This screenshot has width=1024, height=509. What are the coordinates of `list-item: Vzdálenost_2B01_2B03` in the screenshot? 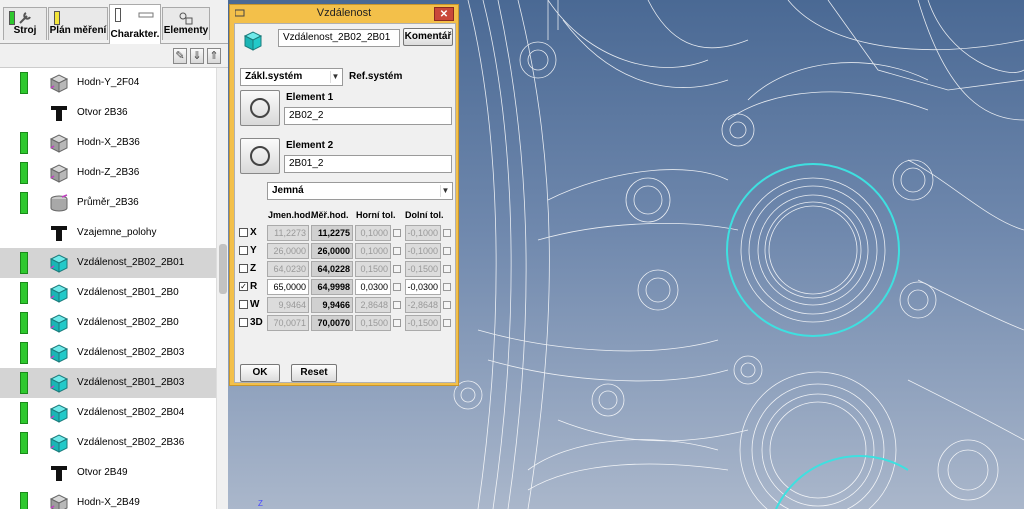 It's located at (108, 383).